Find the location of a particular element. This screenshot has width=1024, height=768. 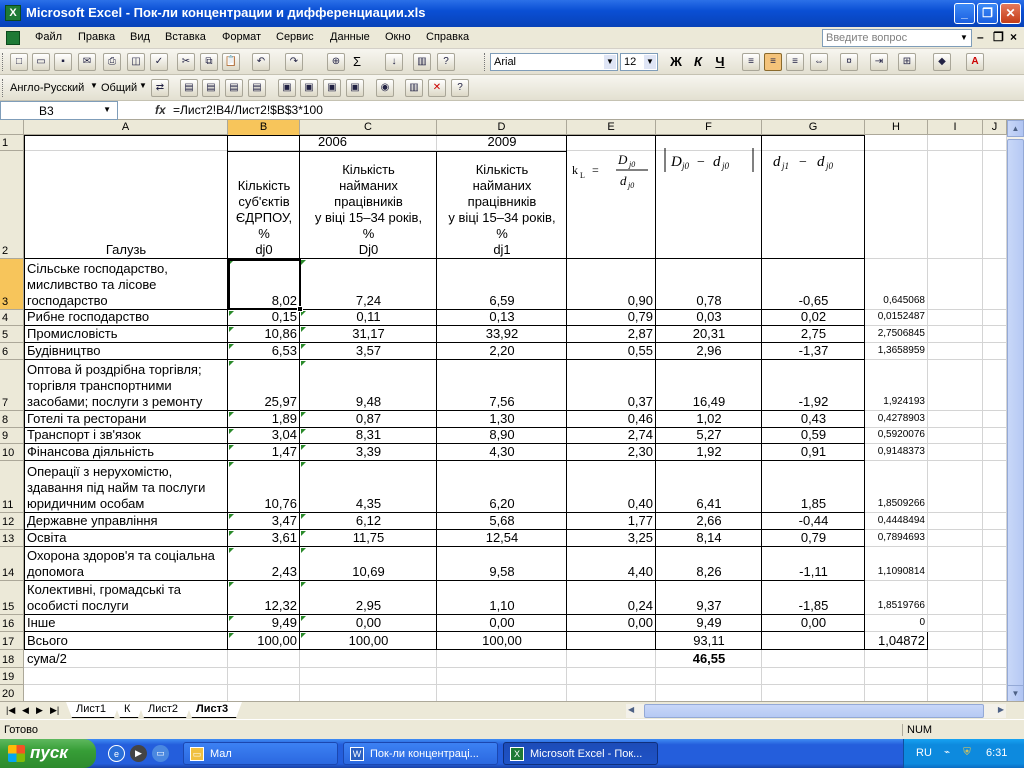

cell-c18 is located at coordinates (368, 659).